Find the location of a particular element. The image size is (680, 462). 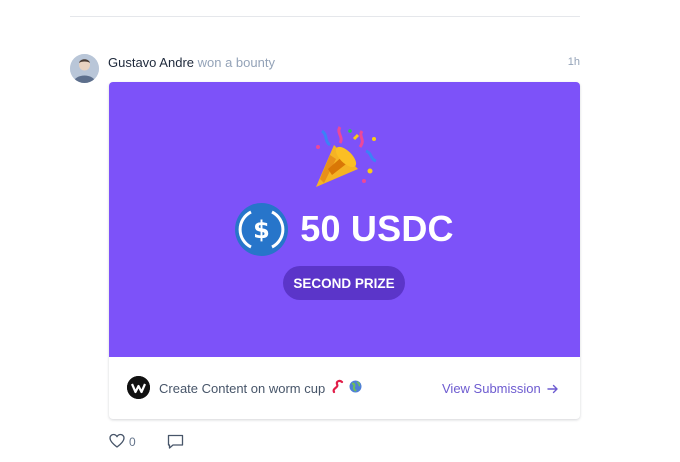

worm-logo-icon is located at coordinates (138, 387).